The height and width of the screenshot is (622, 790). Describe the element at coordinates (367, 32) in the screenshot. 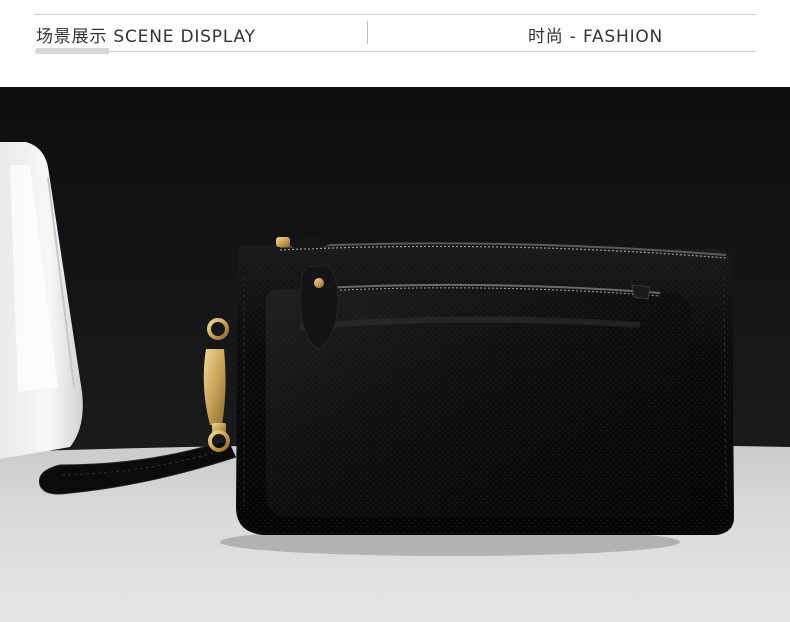

I see `header-divider` at that location.